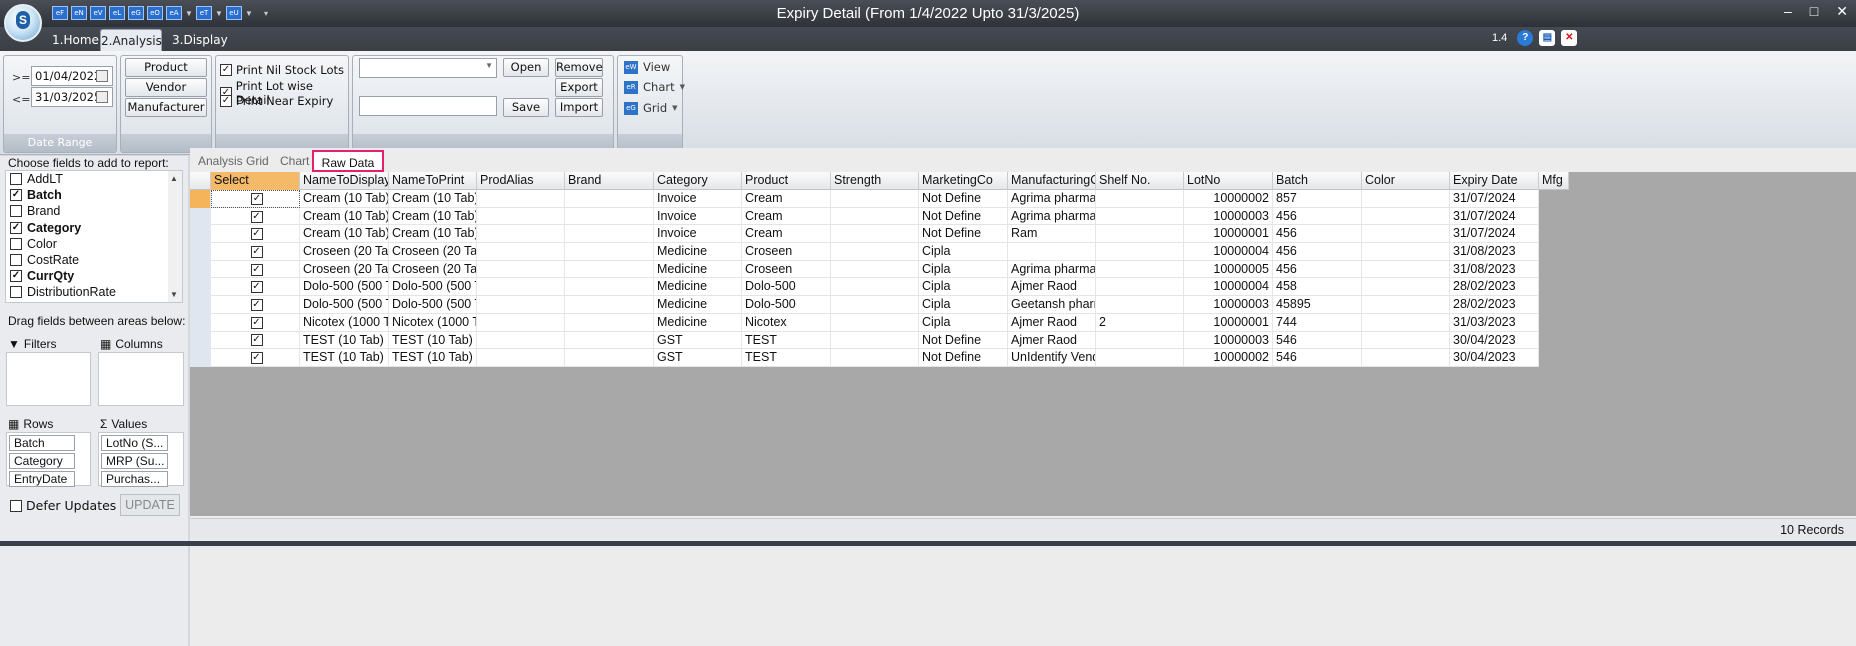 This screenshot has height=646, width=1856. I want to click on column-header: NameToPrint, so click(433, 181).